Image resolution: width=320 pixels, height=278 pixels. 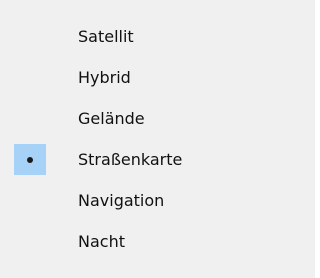 I want to click on menu-item-label: Straßenkarte, so click(x=130, y=159).